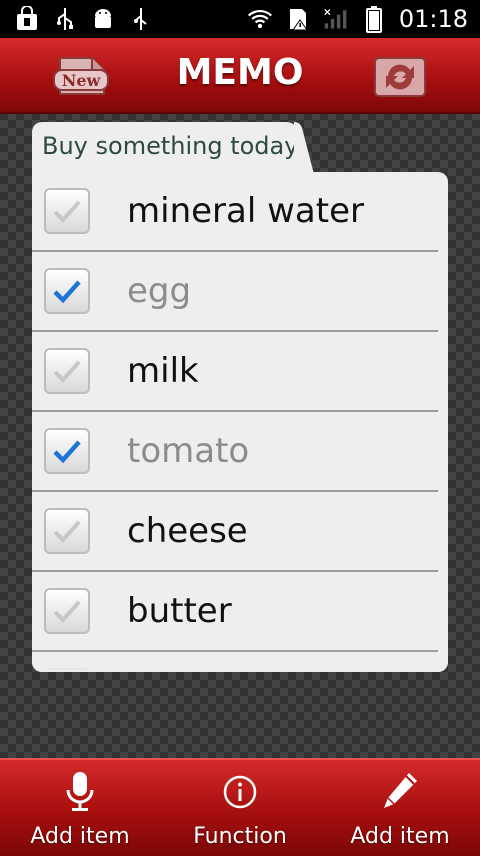 This screenshot has width=480, height=856. What do you see at coordinates (240, 792) in the screenshot?
I see `info-icon` at bounding box center [240, 792].